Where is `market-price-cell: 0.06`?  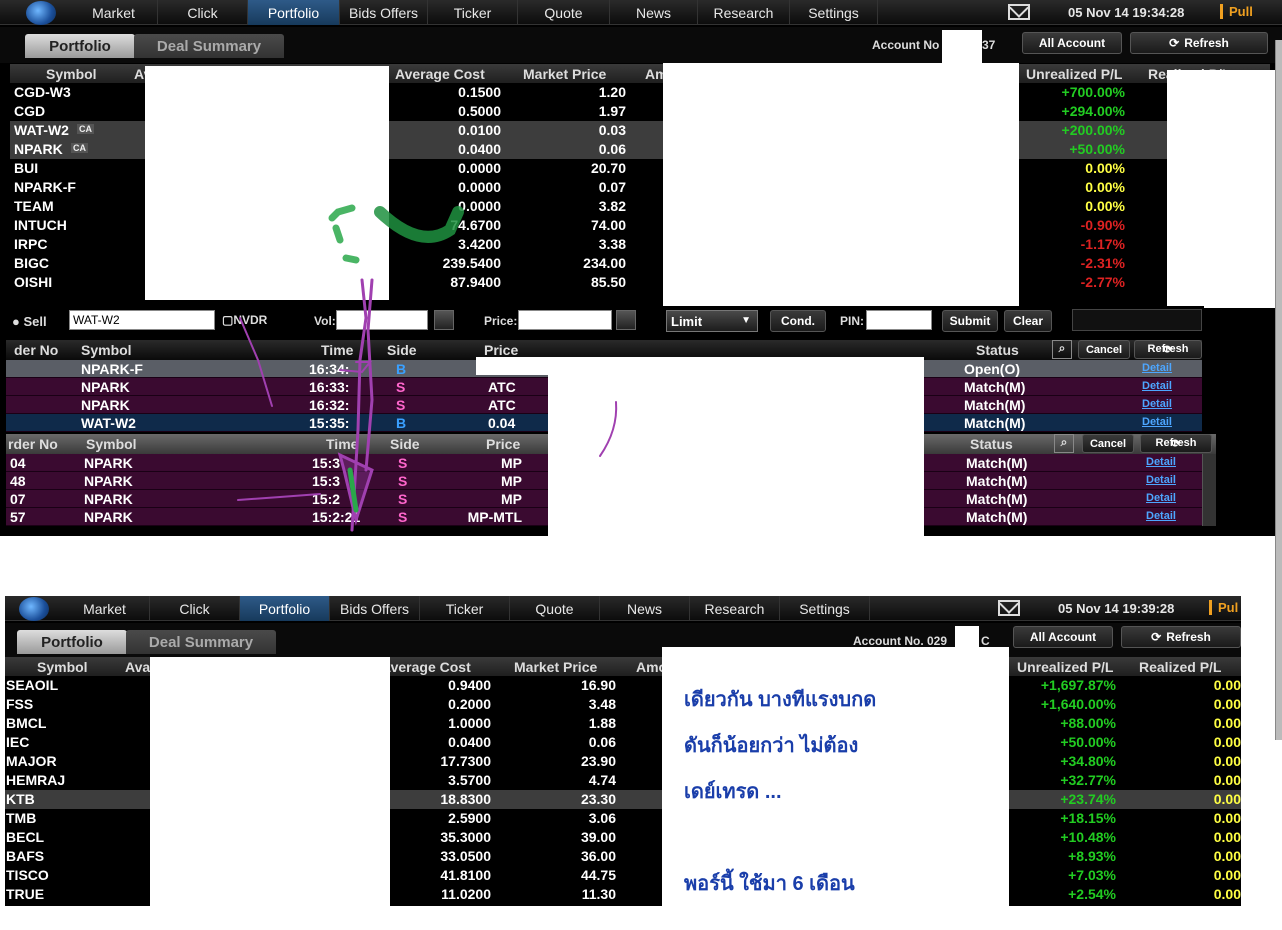
market-price-cell: 0.06 is located at coordinates (602, 742).